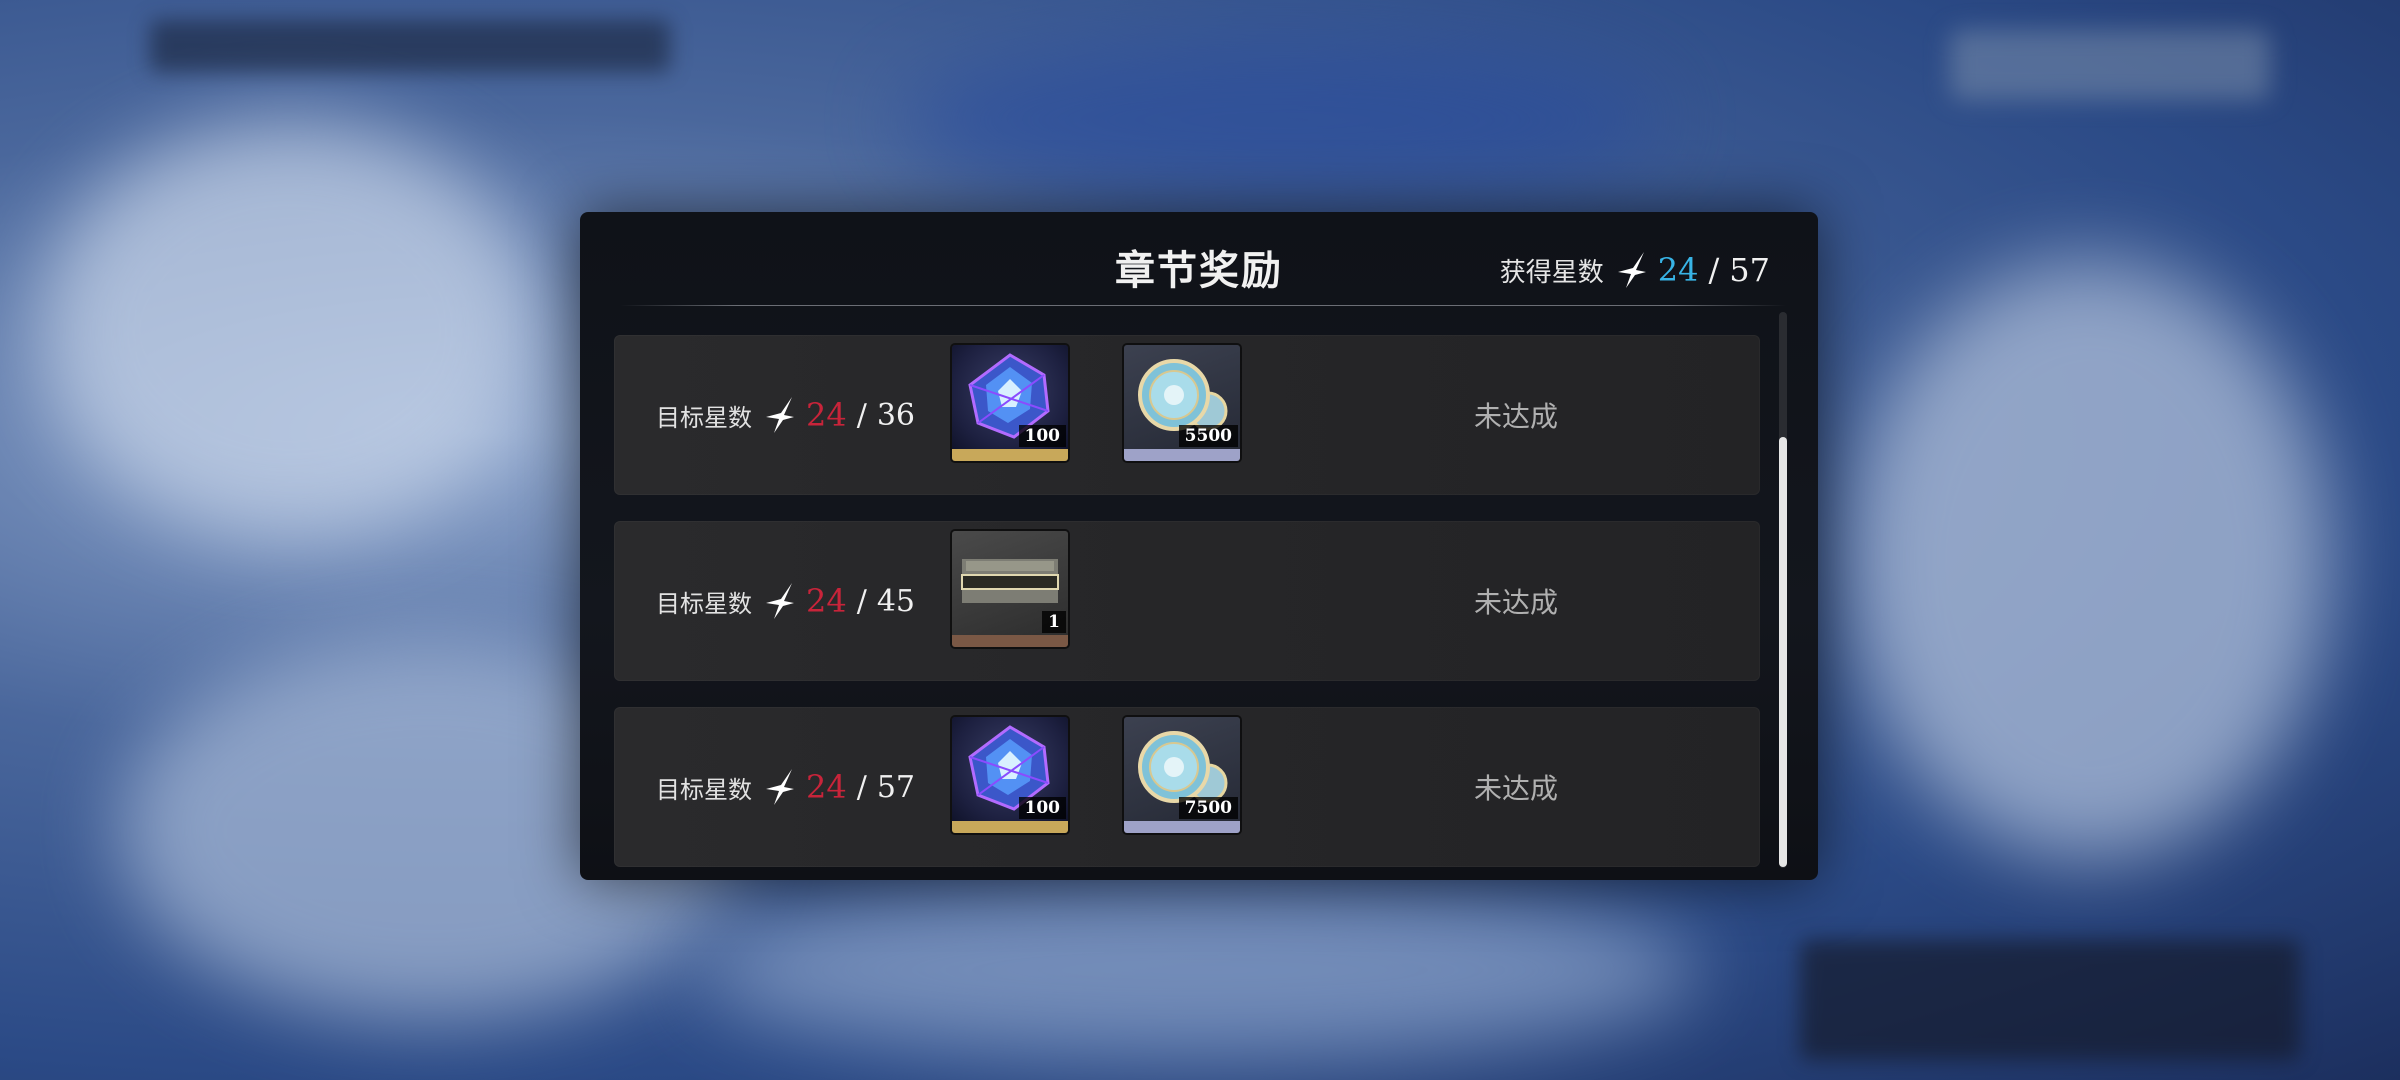  I want to click on target-stars: 目标星数 24 / 57, so click(785, 787).